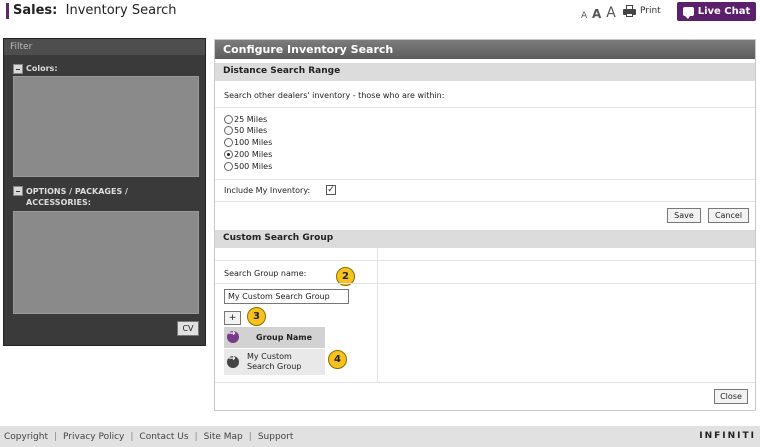 The width and height of the screenshot is (760, 447). Describe the element at coordinates (727, 436) in the screenshot. I see `brand-logo: INFINITI` at that location.